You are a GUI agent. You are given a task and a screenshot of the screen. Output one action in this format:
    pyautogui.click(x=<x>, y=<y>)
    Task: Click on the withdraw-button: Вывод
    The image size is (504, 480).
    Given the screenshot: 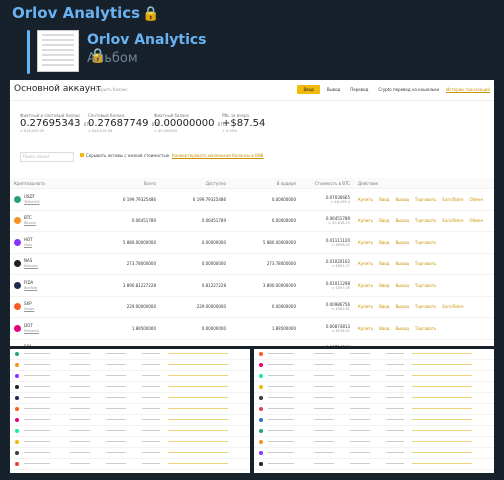 What is the action you would take?
    pyautogui.click(x=333, y=89)
    